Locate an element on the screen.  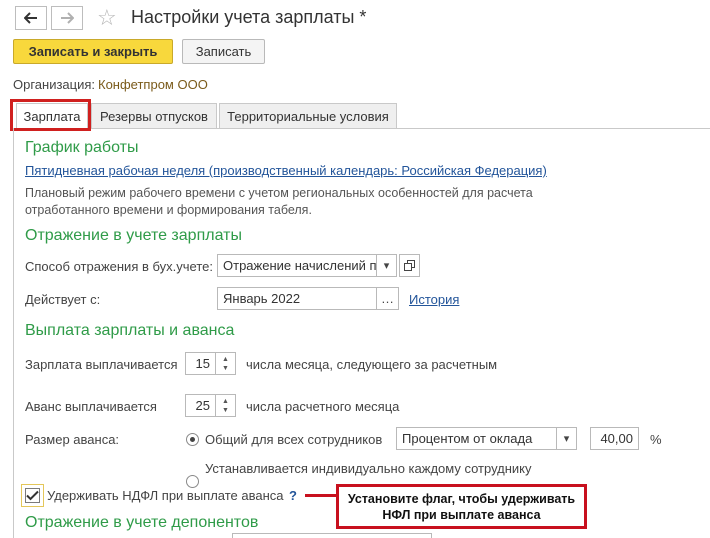
open-window-icon is located at coordinates (409, 265).